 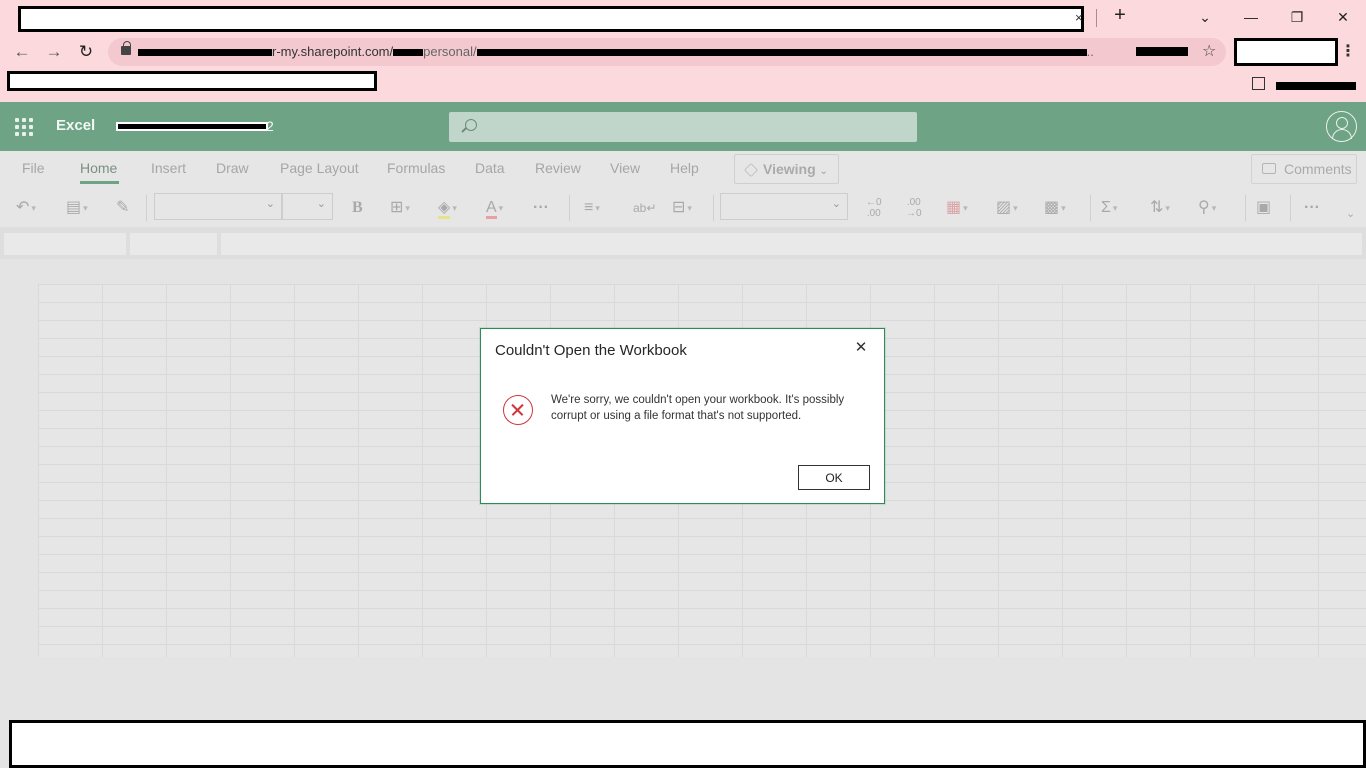 I want to click on ok-button: OK, so click(x=834, y=477).